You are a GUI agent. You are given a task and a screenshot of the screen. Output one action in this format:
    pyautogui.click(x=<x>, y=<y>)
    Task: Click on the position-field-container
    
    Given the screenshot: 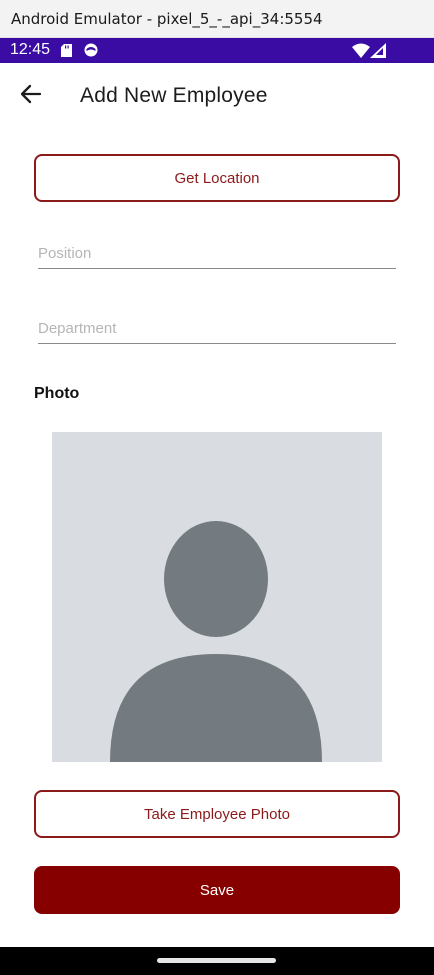 What is the action you would take?
    pyautogui.click(x=217, y=249)
    